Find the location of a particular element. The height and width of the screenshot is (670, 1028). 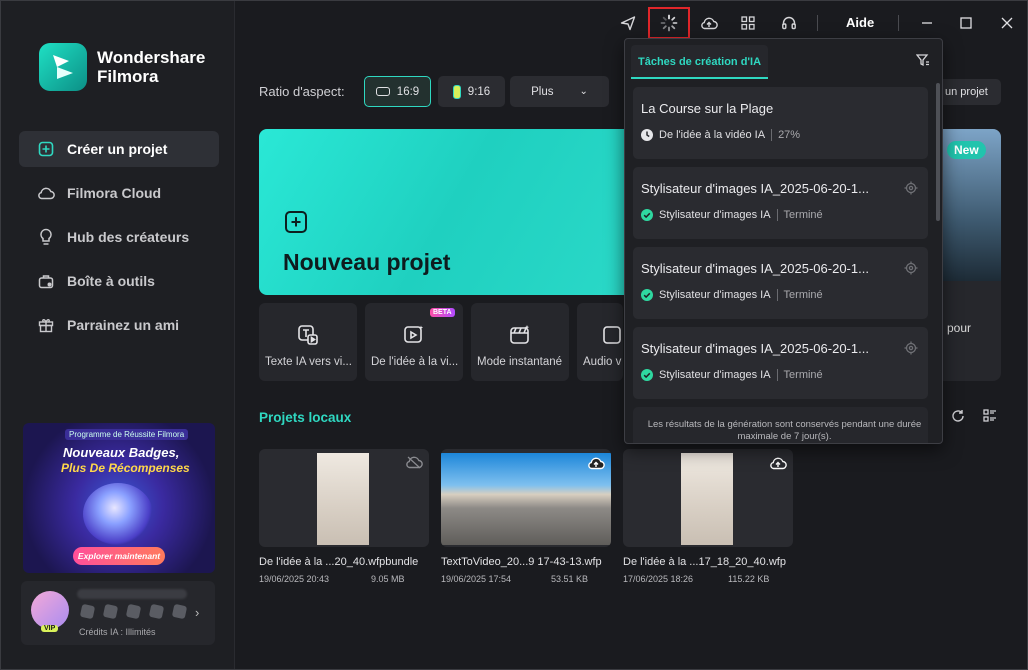

new-project-card: + Nouveau projet is located at coordinates (449, 212).